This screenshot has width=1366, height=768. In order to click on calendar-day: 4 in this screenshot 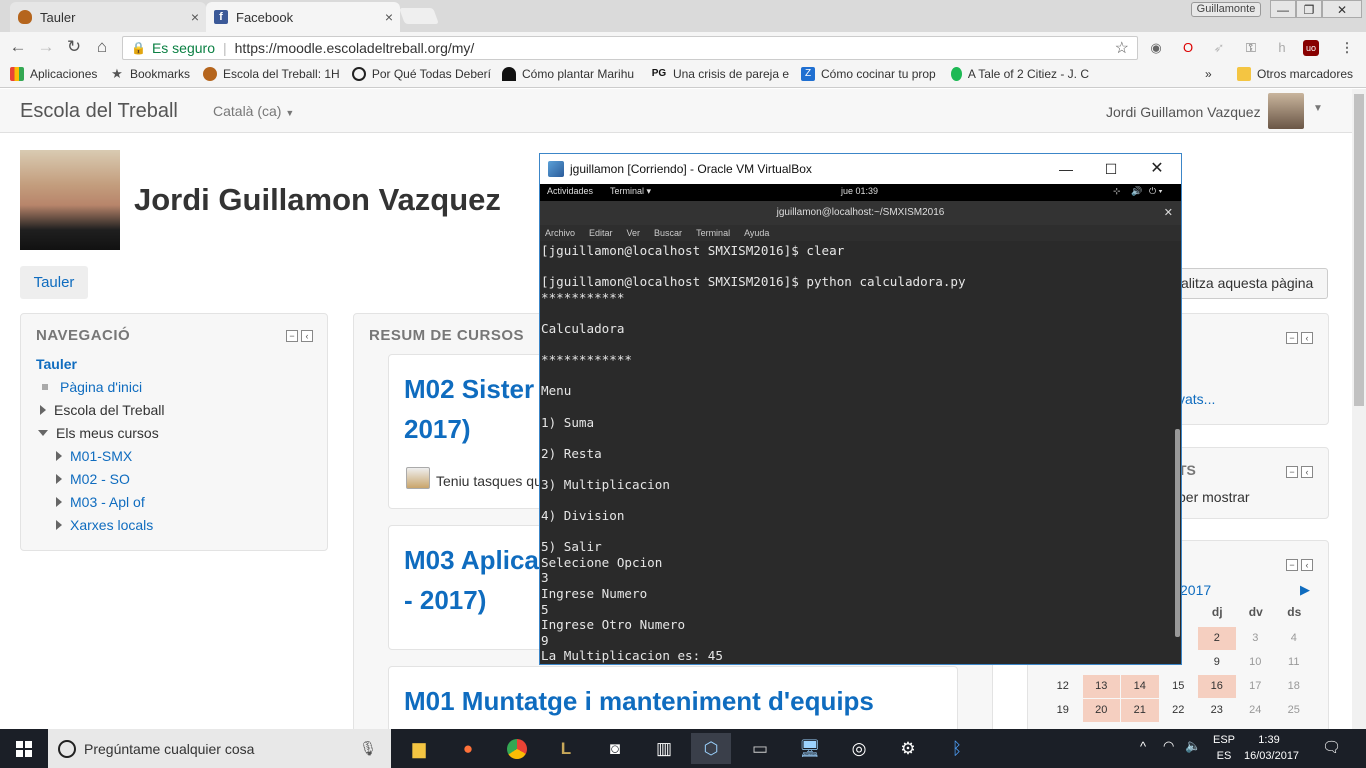, I will do `click(1294, 638)`.